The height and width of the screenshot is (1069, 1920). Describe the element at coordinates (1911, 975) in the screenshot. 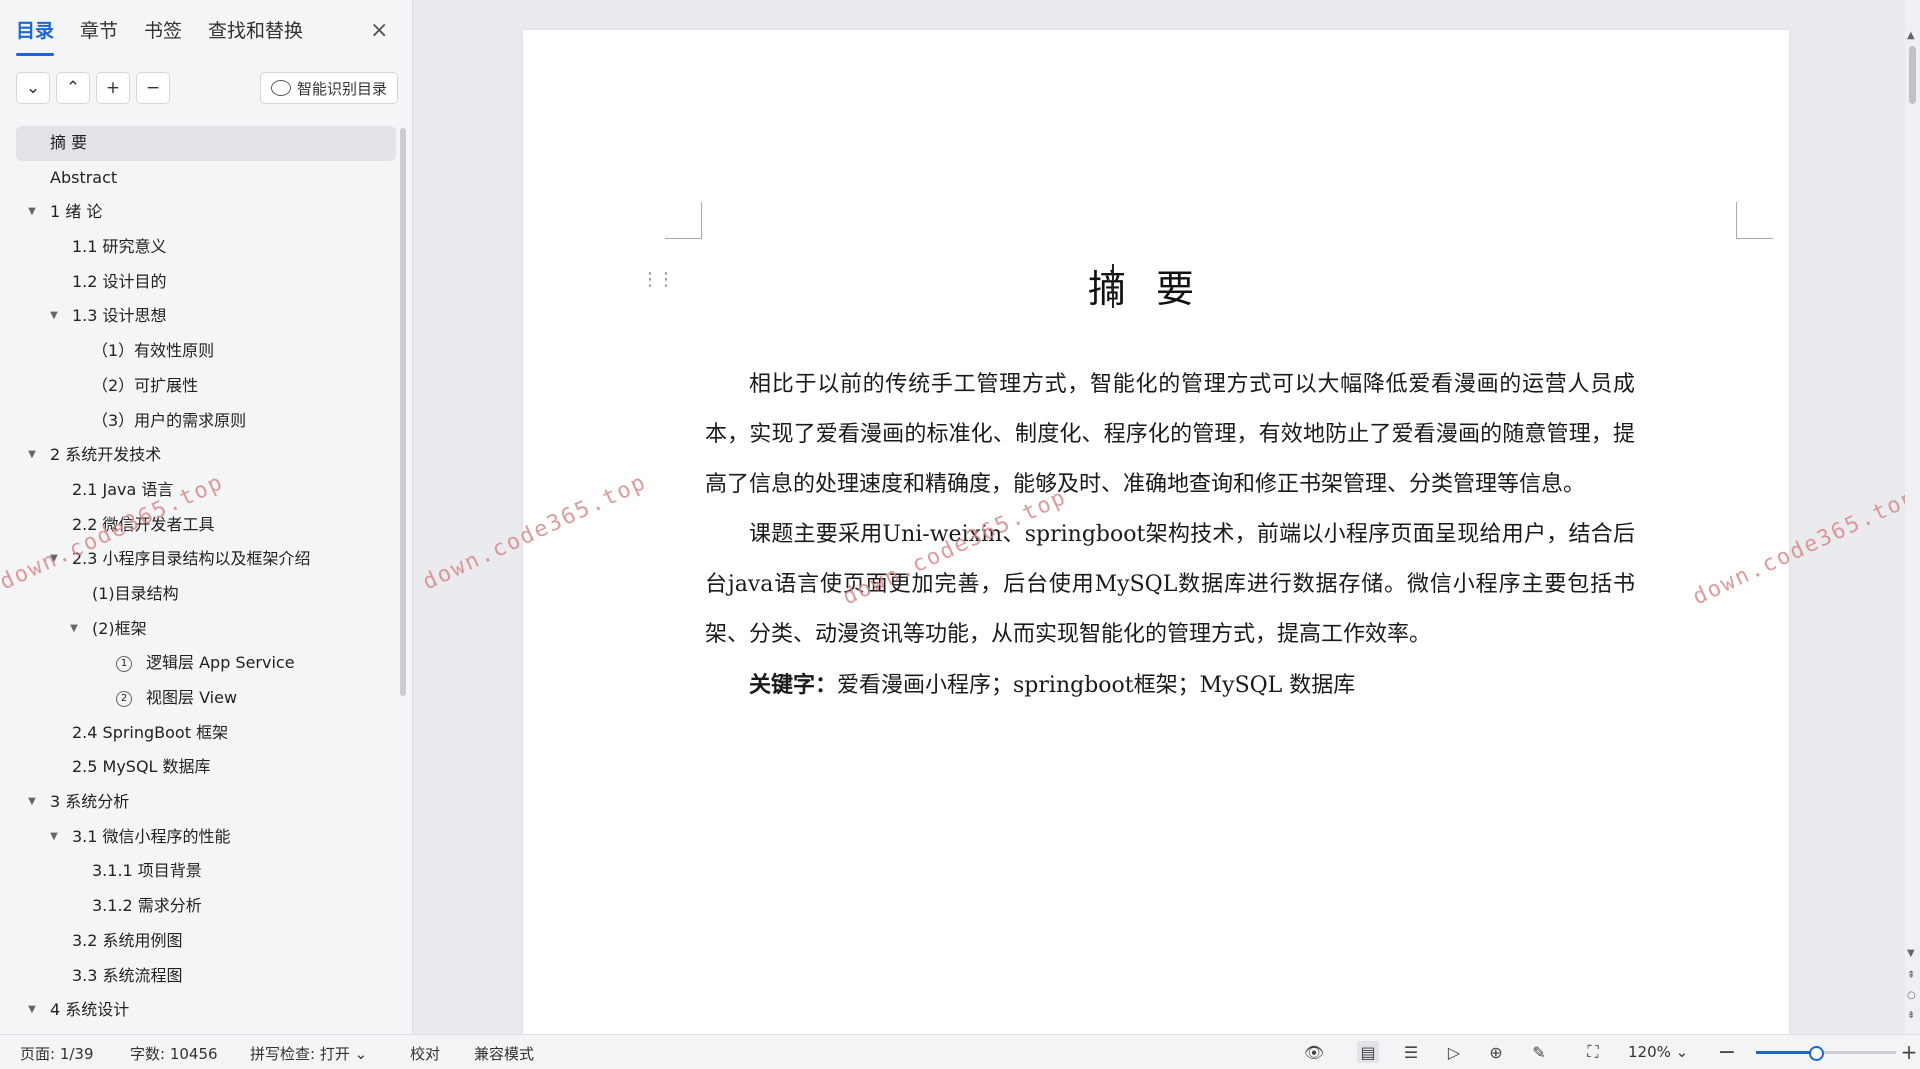

I see `prev-page-icon: ⇞` at that location.